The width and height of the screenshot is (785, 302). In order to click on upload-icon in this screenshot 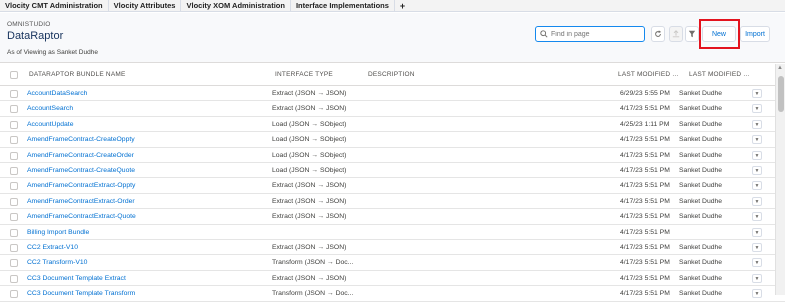, I will do `click(676, 34)`.